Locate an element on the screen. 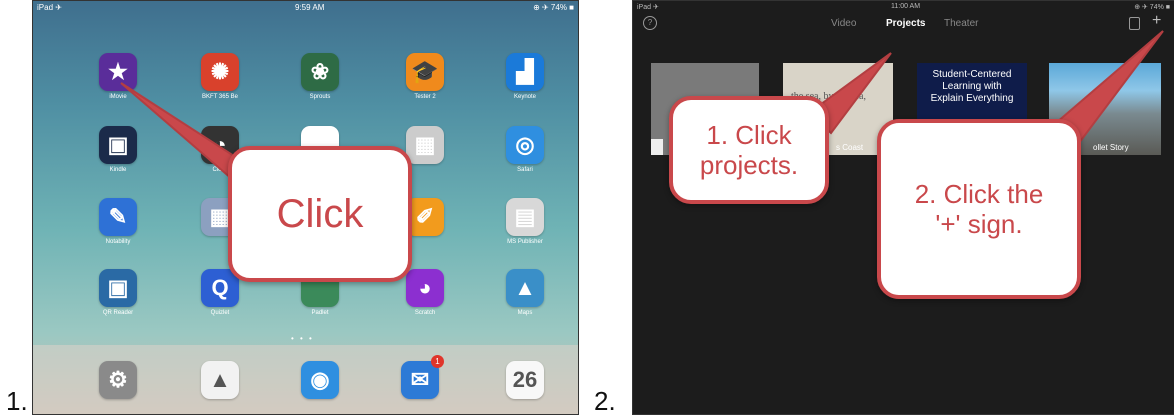 This screenshot has width=1174, height=417. cat-icon: ◕ is located at coordinates (425, 288).